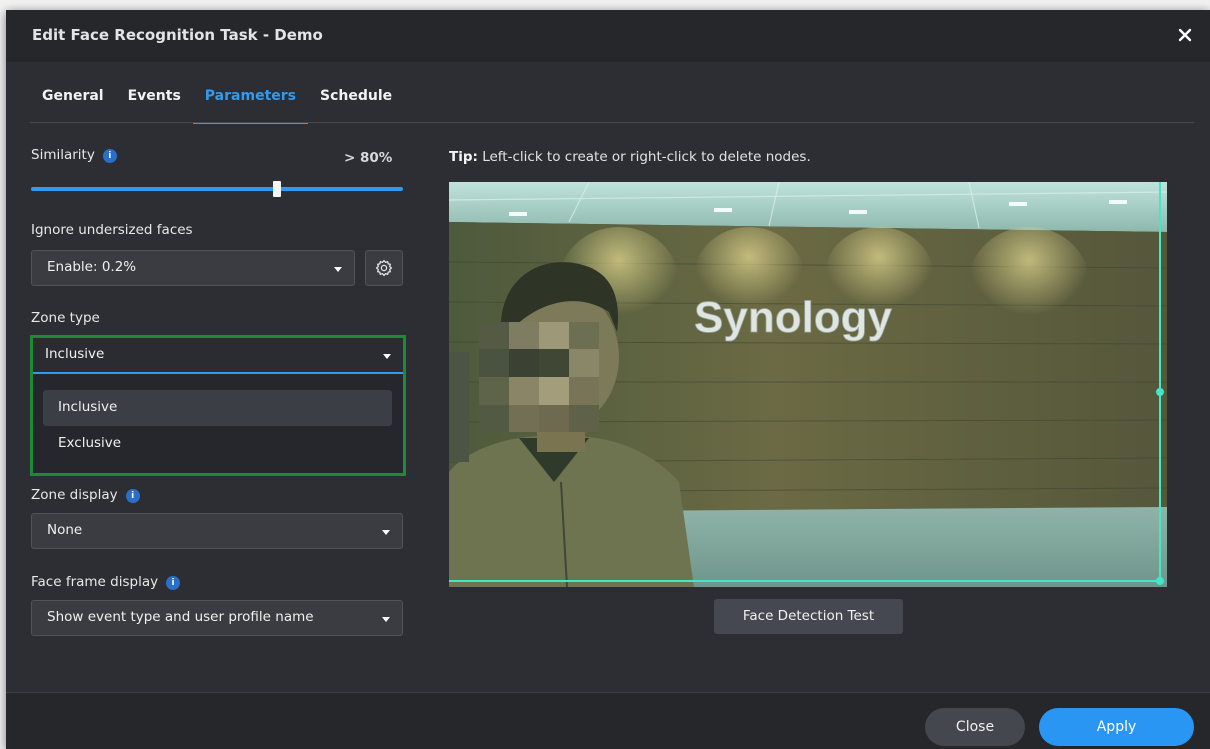  I want to click on close-icon, so click(1185, 35).